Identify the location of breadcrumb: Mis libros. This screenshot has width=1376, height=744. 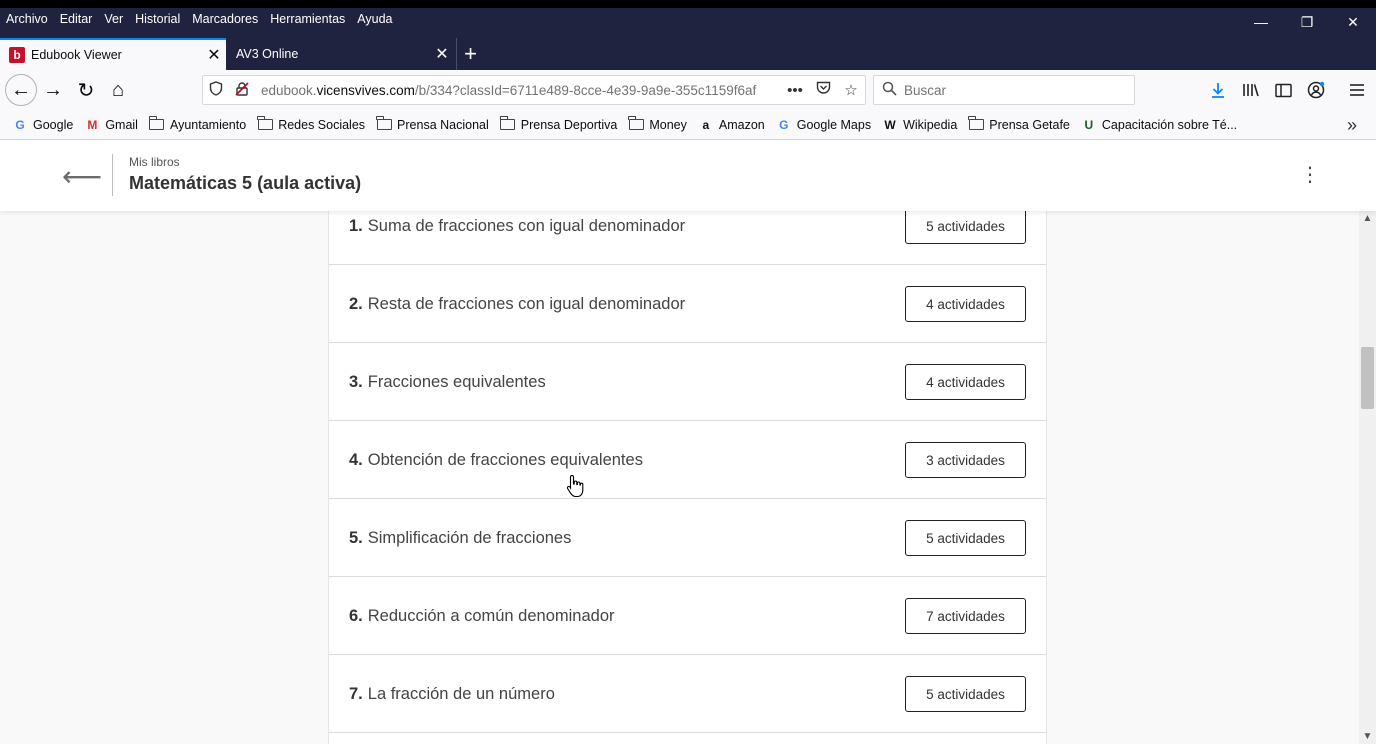
(154, 162).